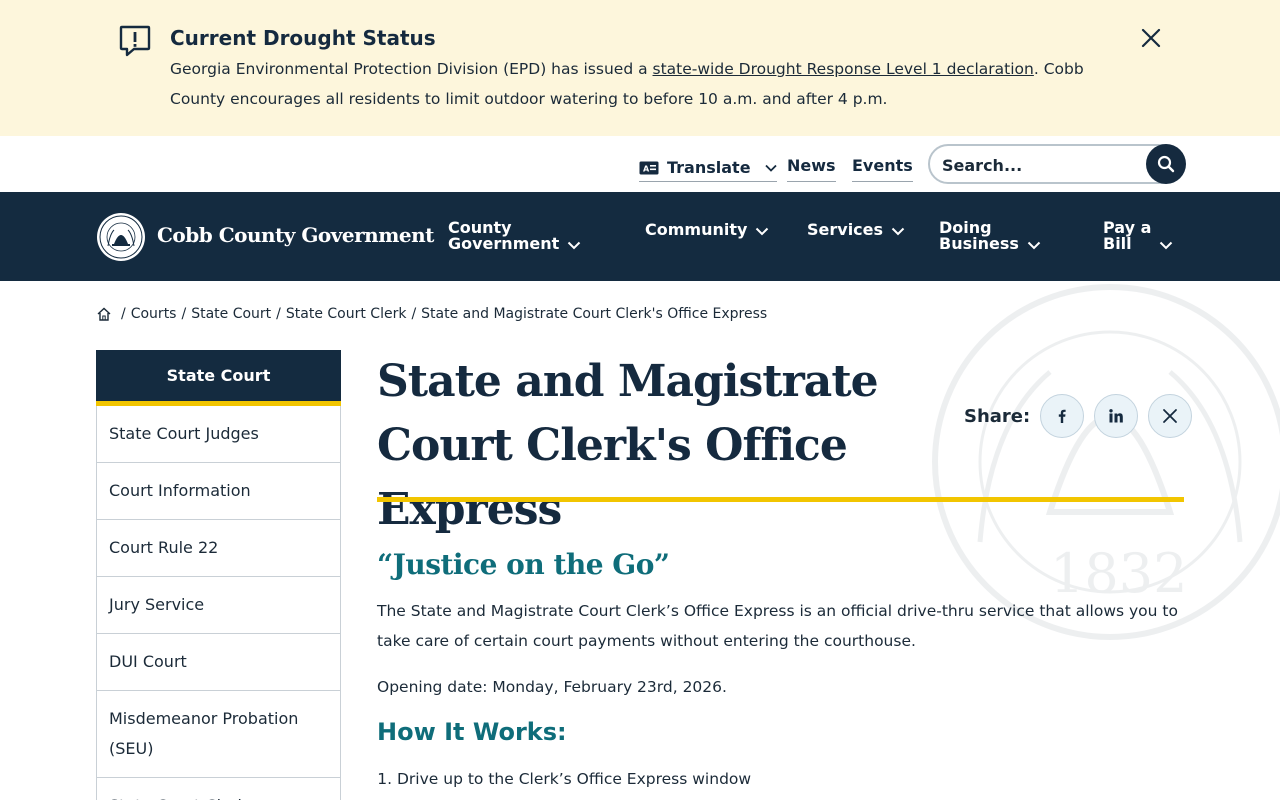  I want to click on sidebar-item-misdemeanor-probation: Misdemeanor Probation (SEU), so click(218, 734).